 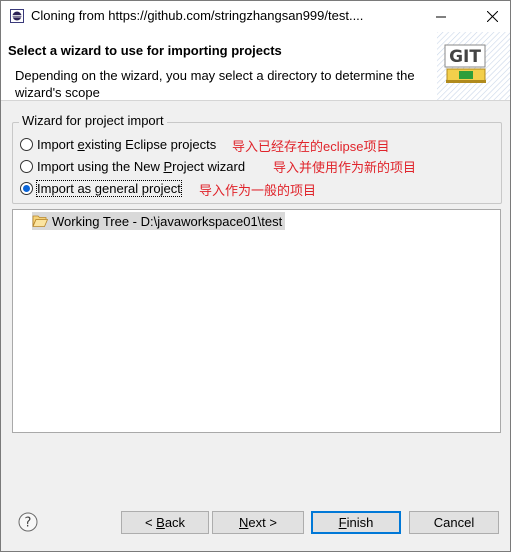 I want to click on wizard-group-legend: Wizard for project import, so click(x=93, y=120).